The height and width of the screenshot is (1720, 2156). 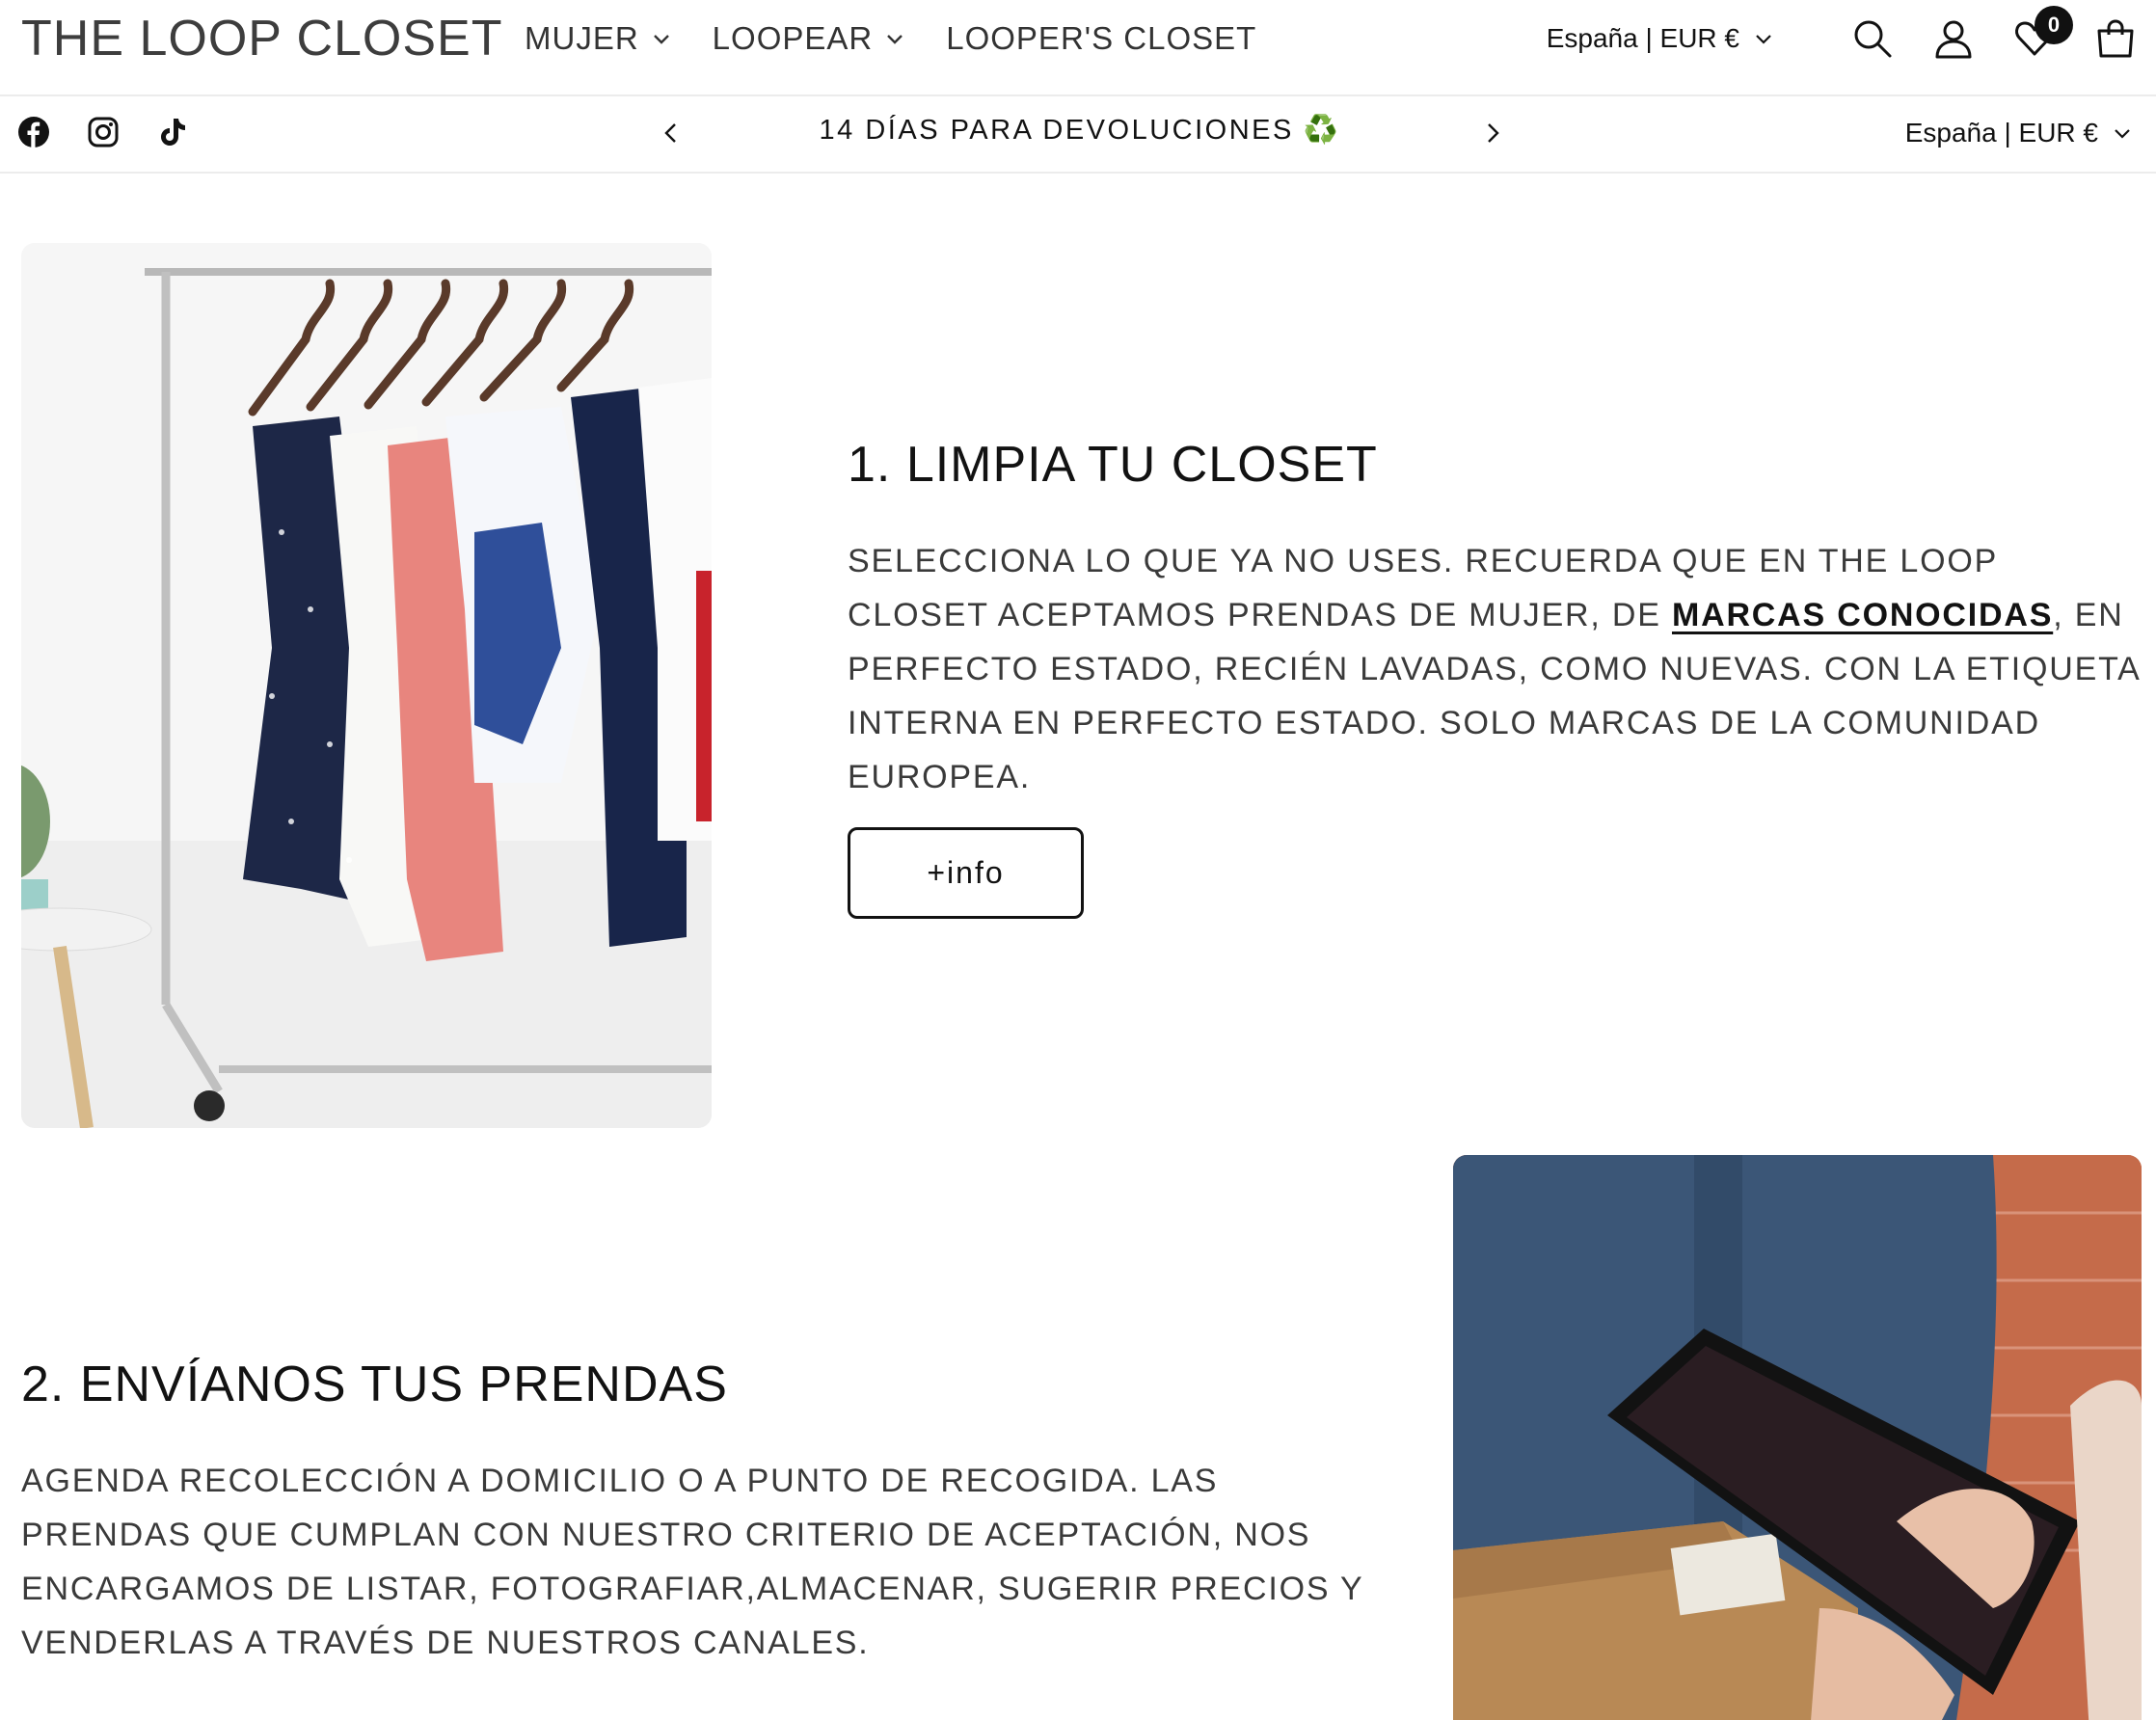 What do you see at coordinates (121, 132) in the screenshot?
I see `social-links` at bounding box center [121, 132].